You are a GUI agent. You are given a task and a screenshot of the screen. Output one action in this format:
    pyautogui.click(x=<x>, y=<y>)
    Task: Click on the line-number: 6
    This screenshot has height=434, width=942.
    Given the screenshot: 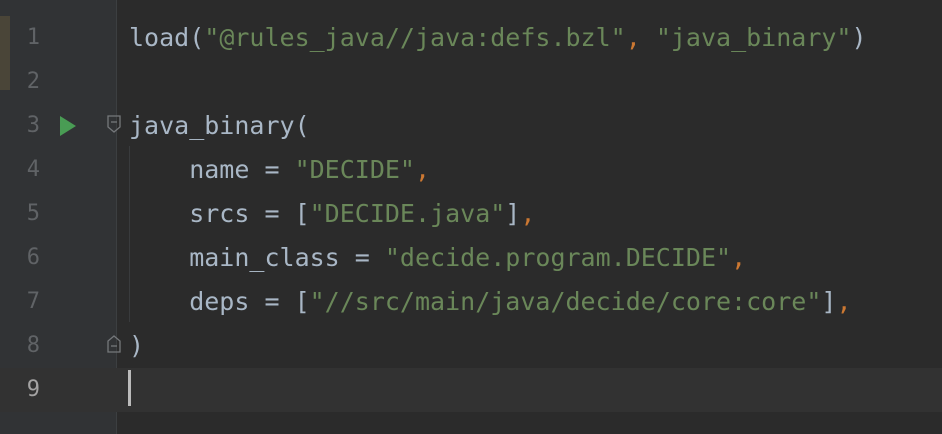 What is the action you would take?
    pyautogui.click(x=33, y=257)
    